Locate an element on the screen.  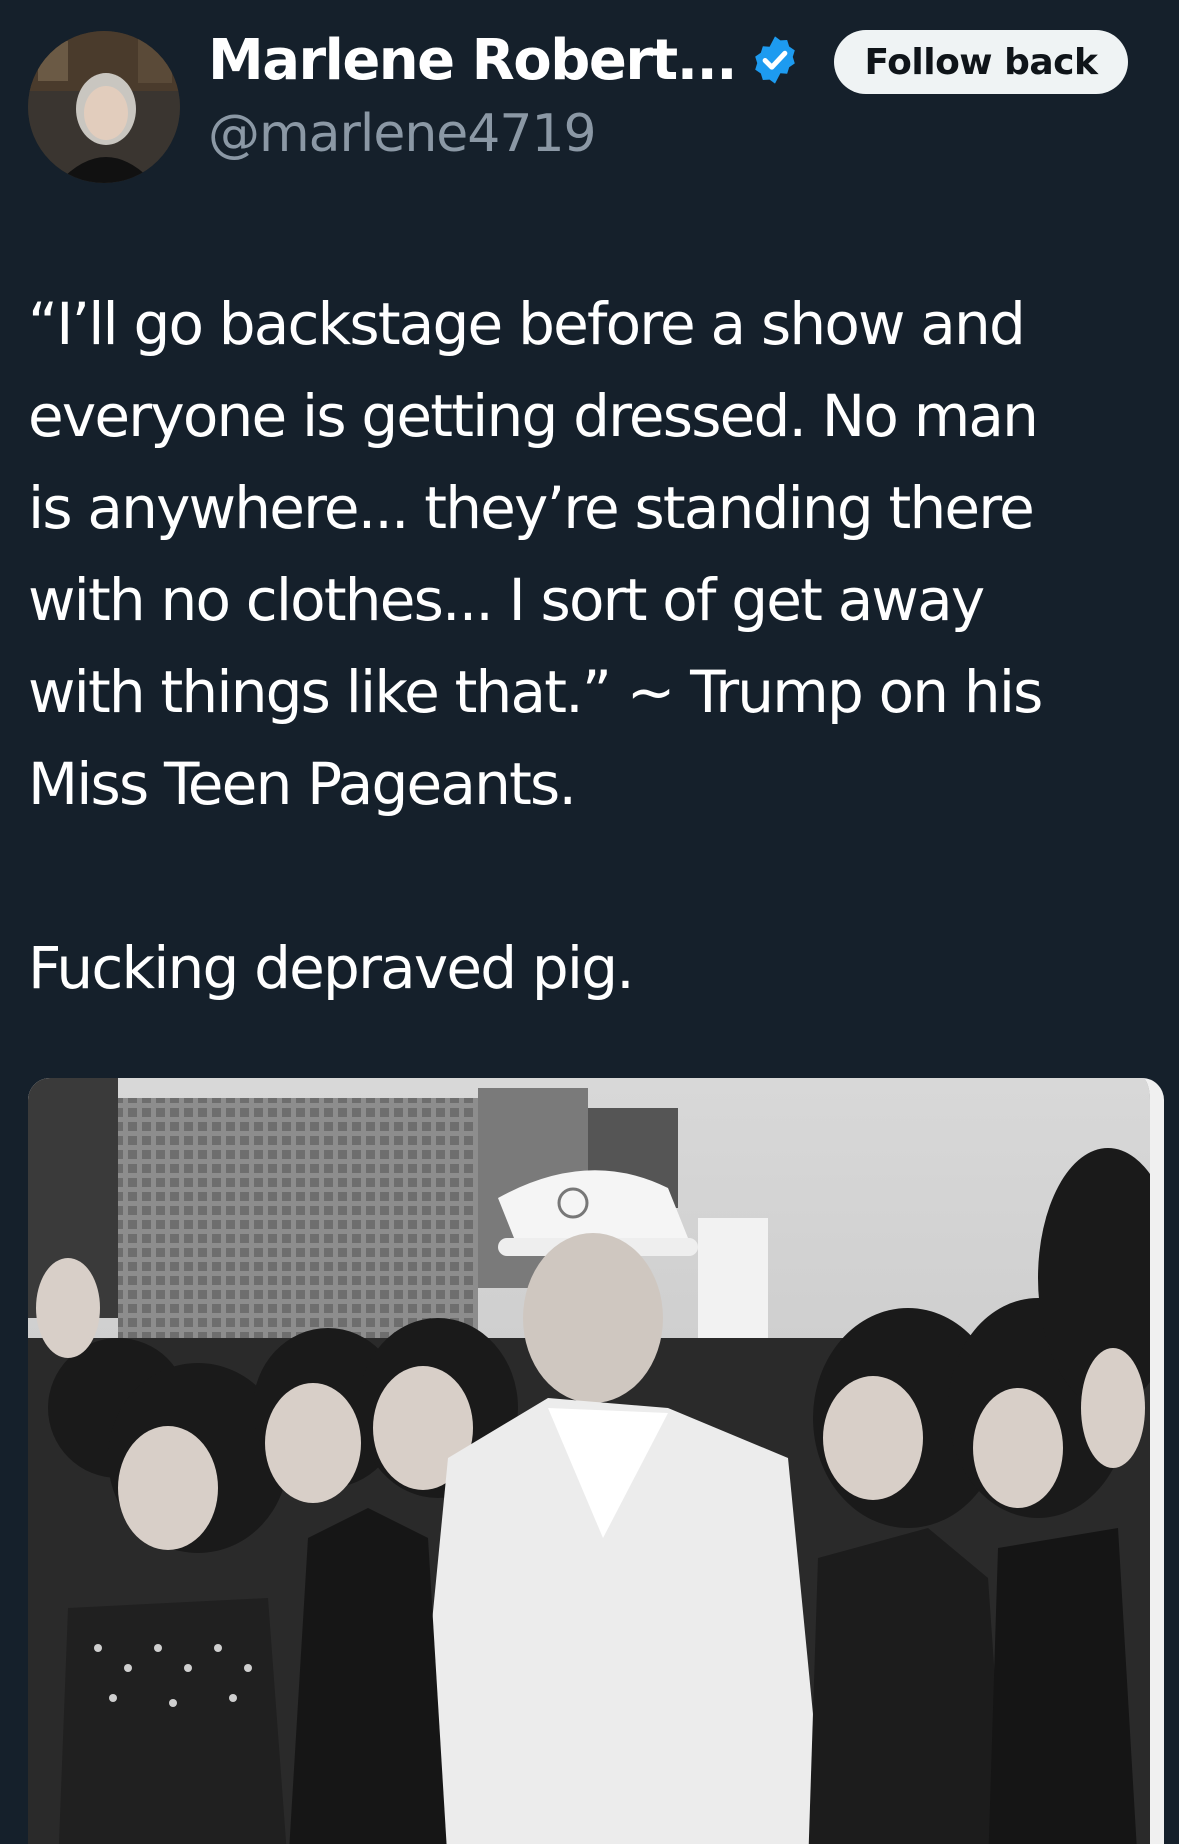
author-avatar is located at coordinates (104, 107).